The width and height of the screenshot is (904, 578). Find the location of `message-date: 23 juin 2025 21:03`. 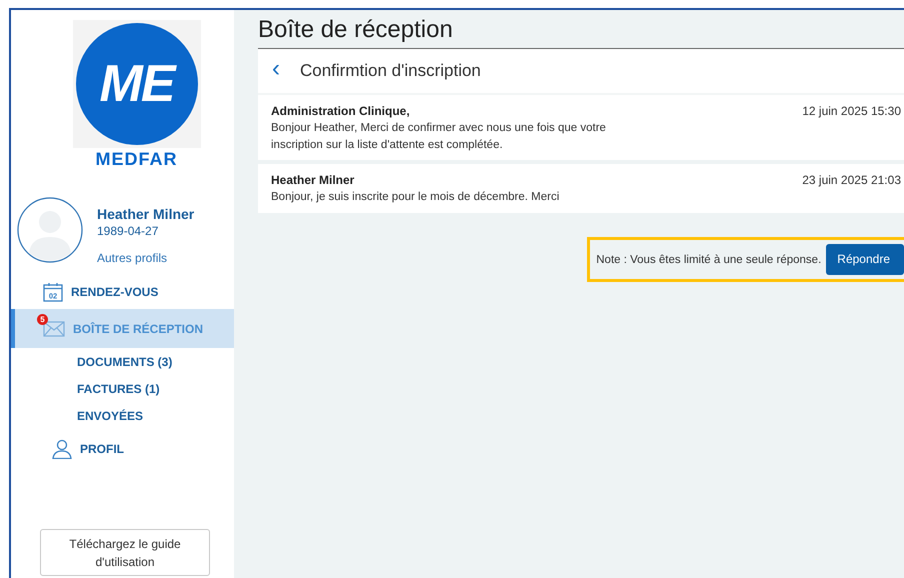

message-date: 23 juin 2025 21:03 is located at coordinates (851, 180).